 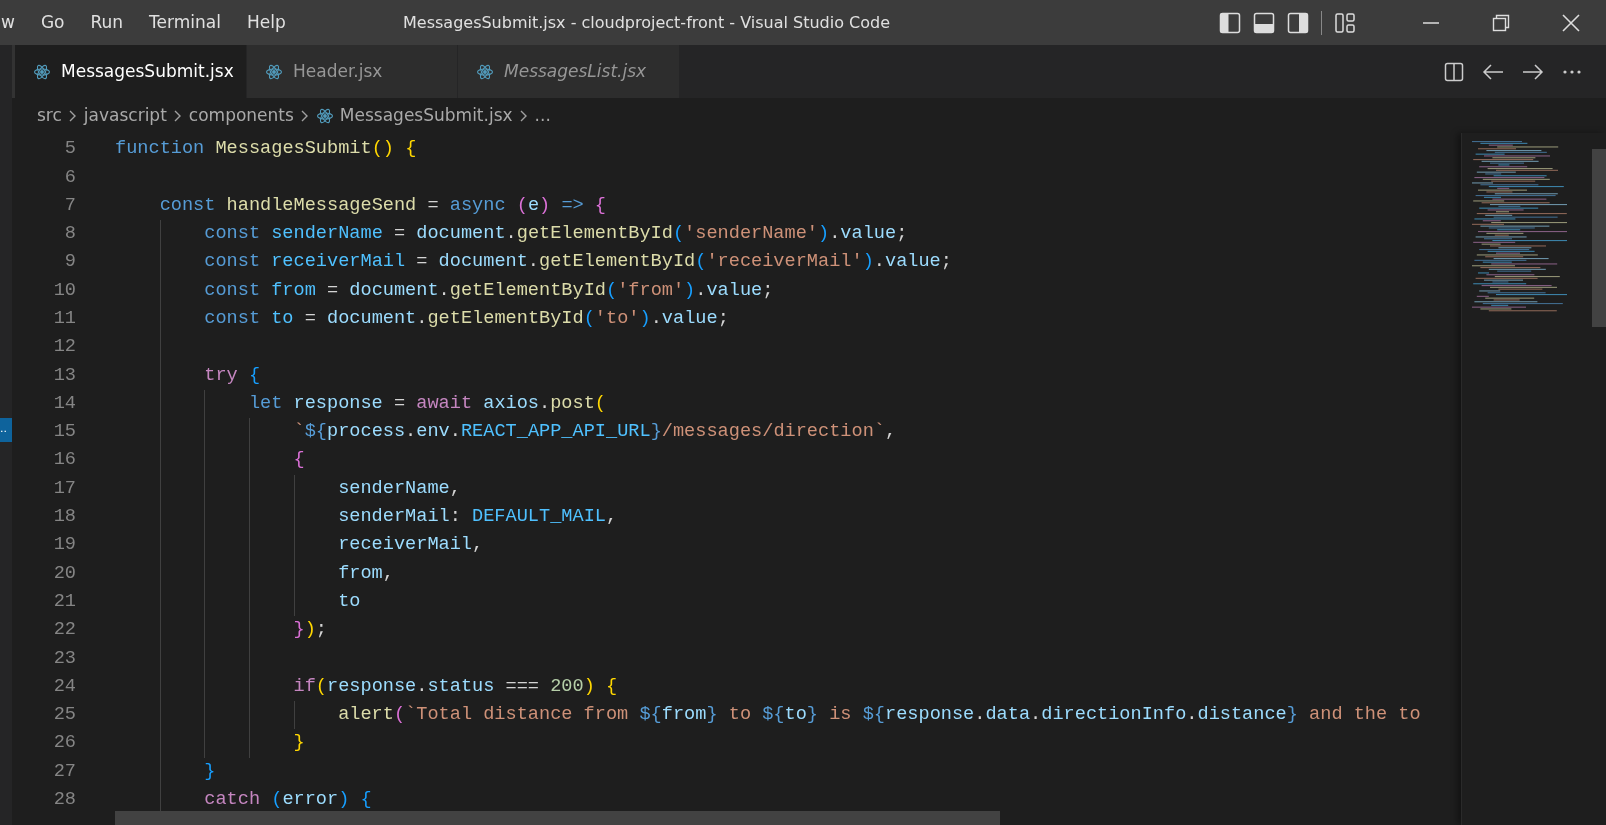 I want to click on code-line: try {, so click(x=232, y=375).